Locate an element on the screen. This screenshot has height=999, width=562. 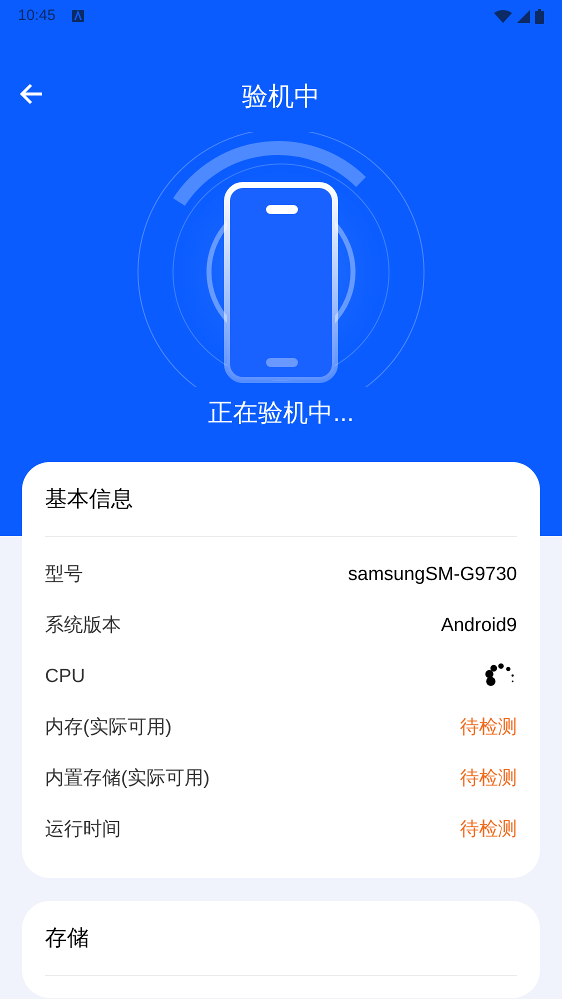
row-label: 运行时间 is located at coordinates (83, 830).